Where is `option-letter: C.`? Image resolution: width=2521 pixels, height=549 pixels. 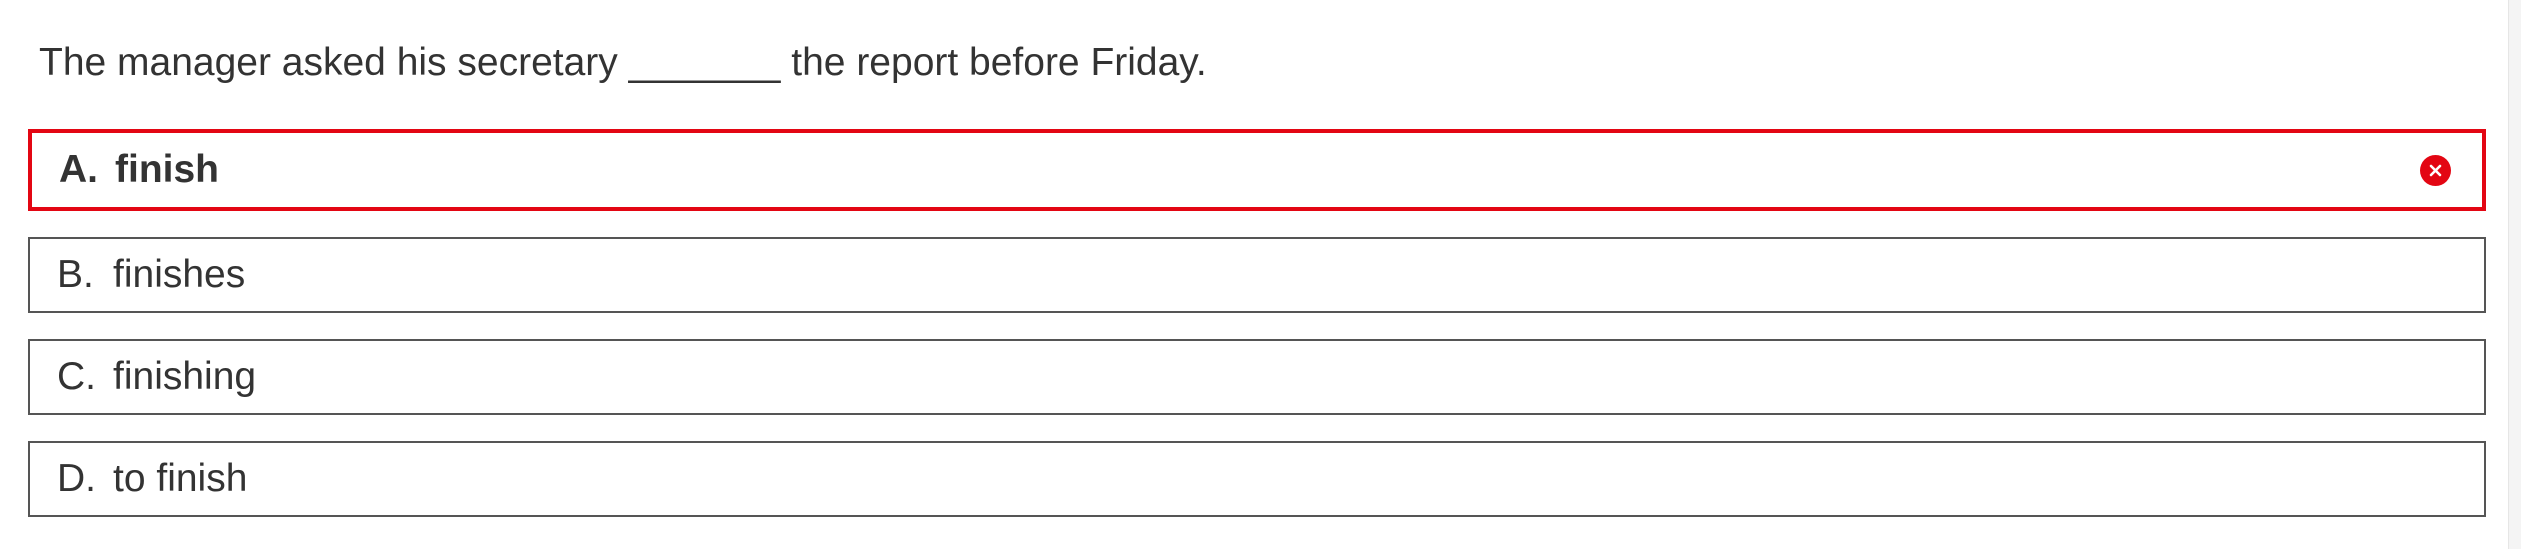 option-letter: C. is located at coordinates (76, 376).